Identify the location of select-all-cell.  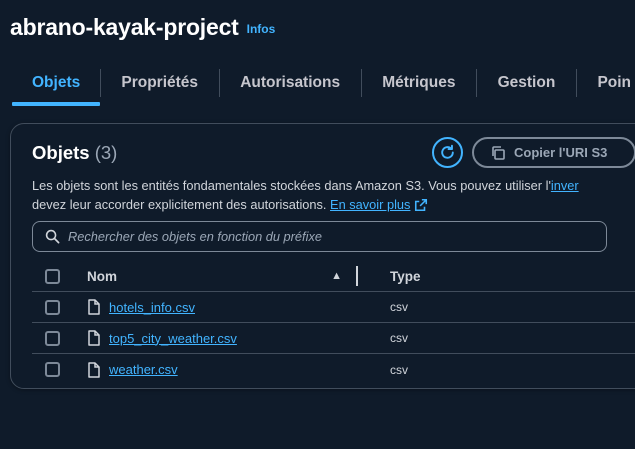
(59, 276).